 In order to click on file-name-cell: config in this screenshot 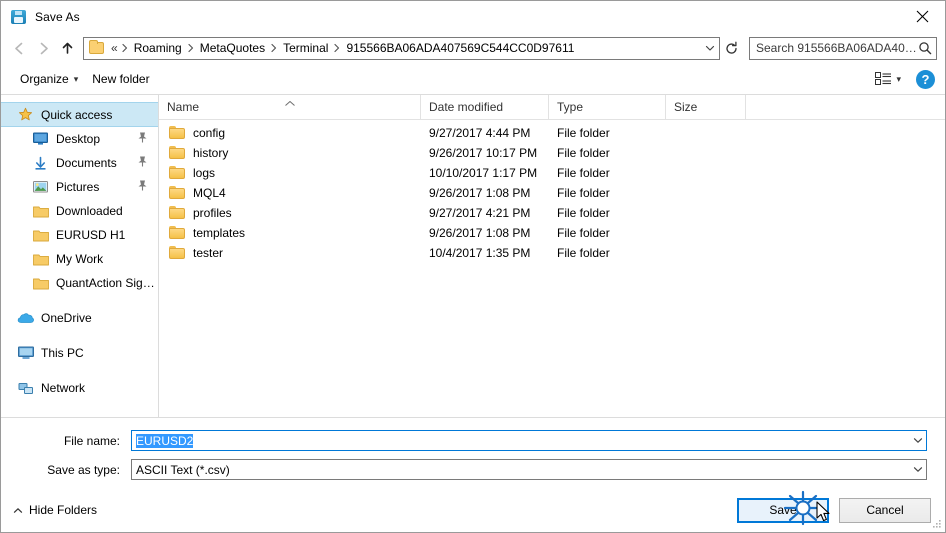, I will do `click(290, 133)`.